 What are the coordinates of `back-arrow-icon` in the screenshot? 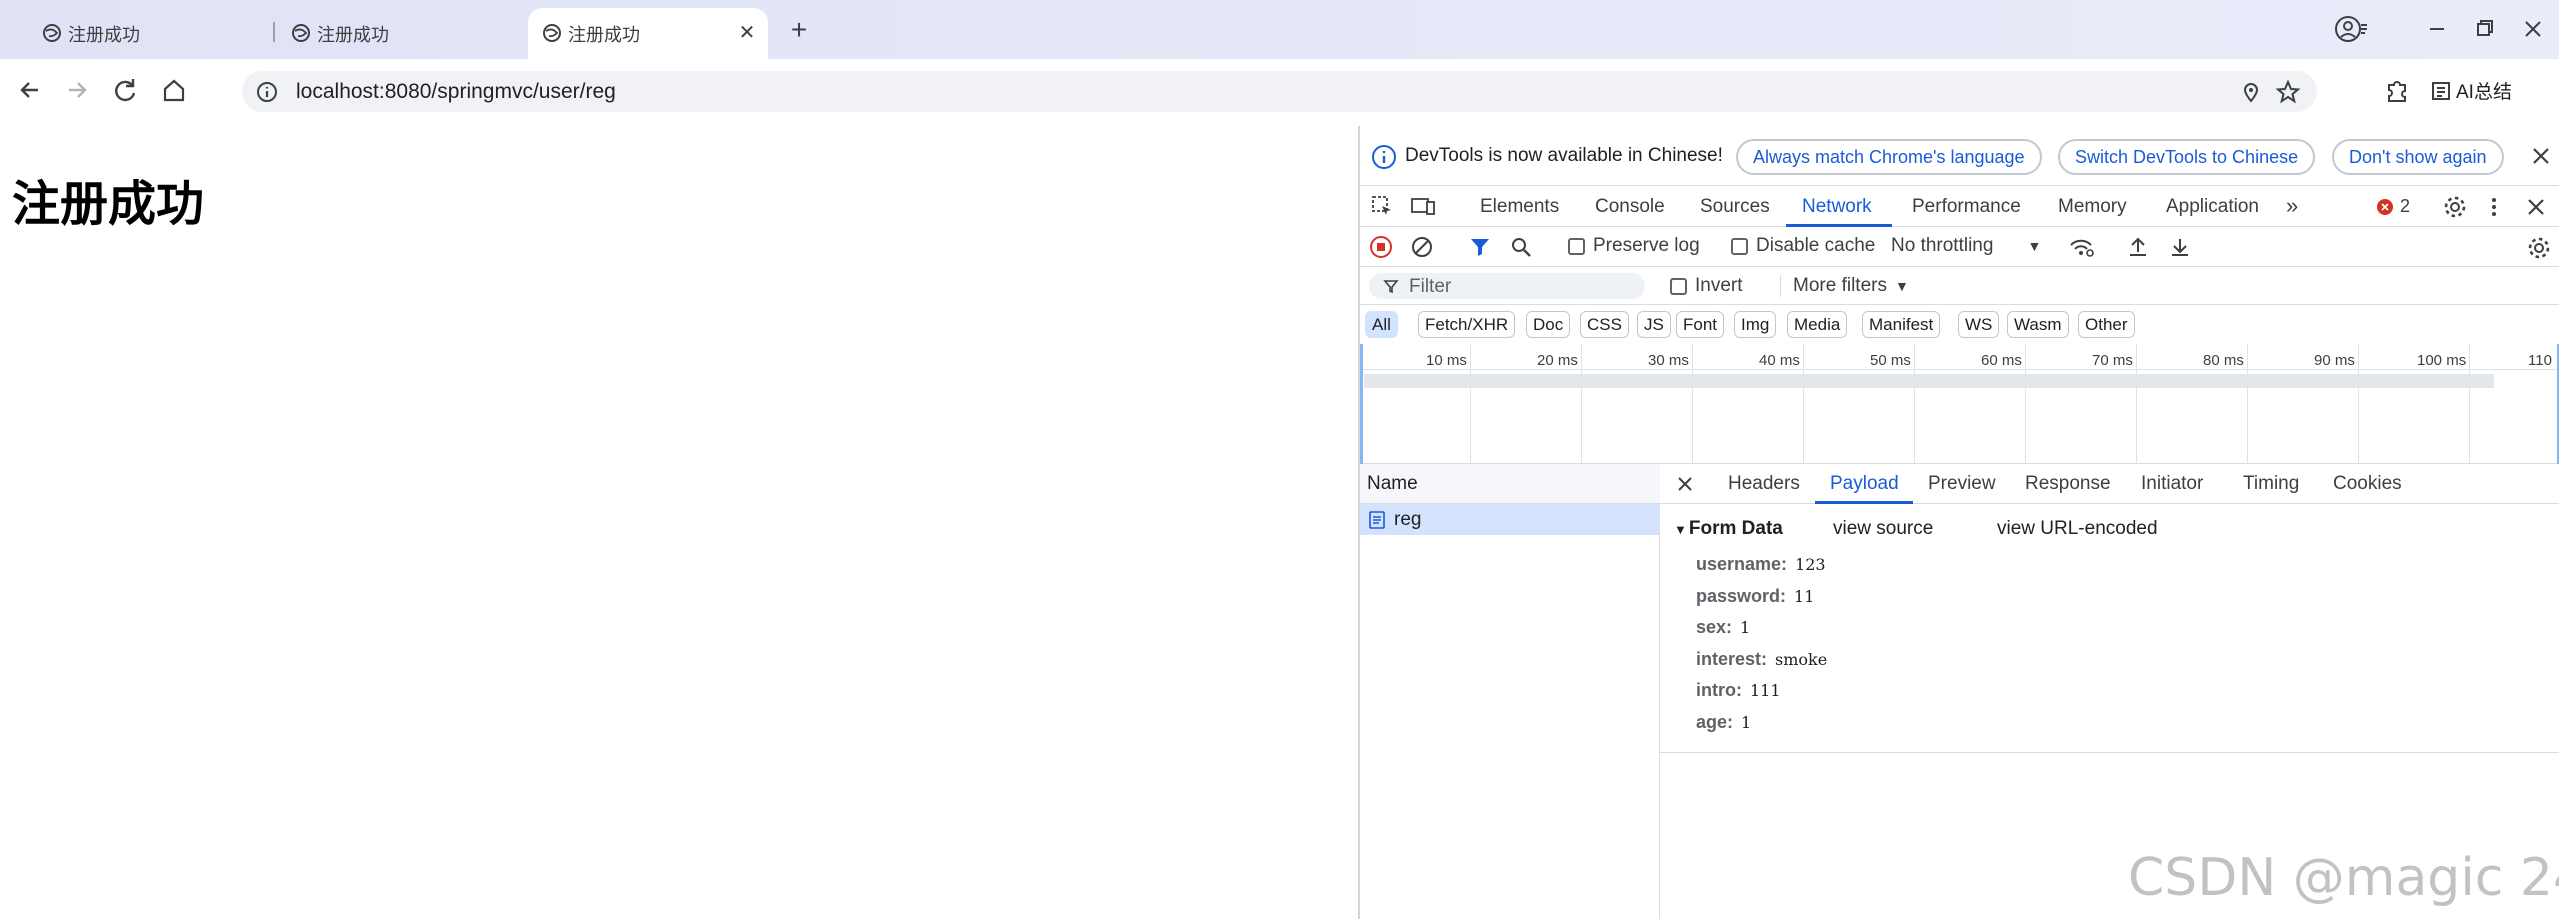 It's located at (30, 90).